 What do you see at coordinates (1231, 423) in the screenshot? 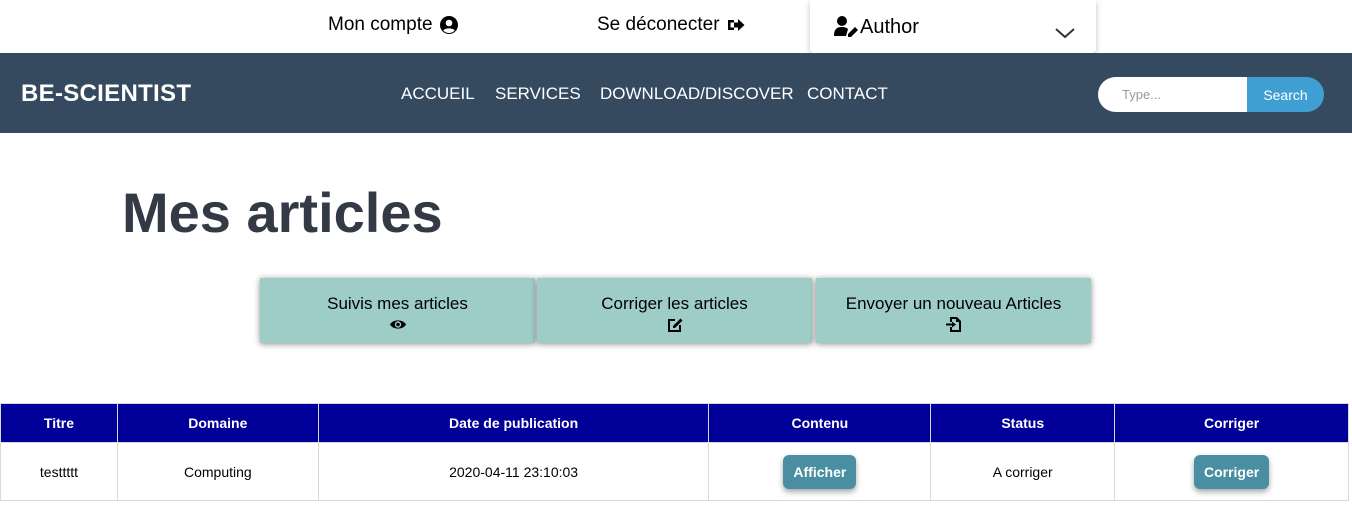
I see `header-corriger: Corriger` at bounding box center [1231, 423].